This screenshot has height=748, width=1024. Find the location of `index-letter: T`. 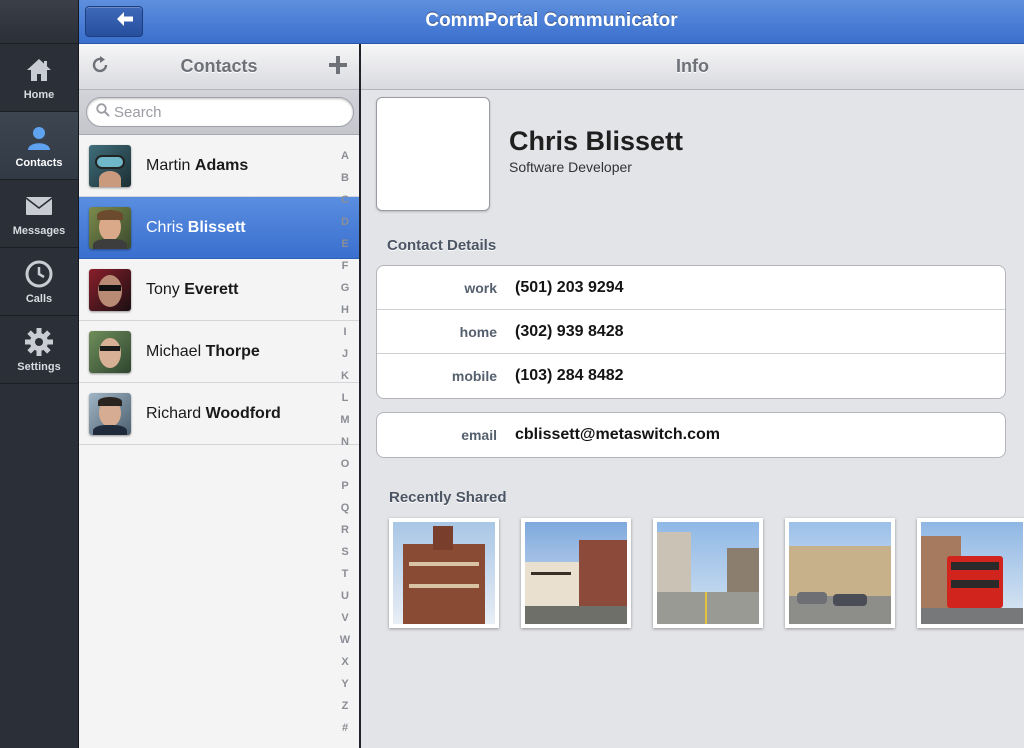

index-letter: T is located at coordinates (345, 574).